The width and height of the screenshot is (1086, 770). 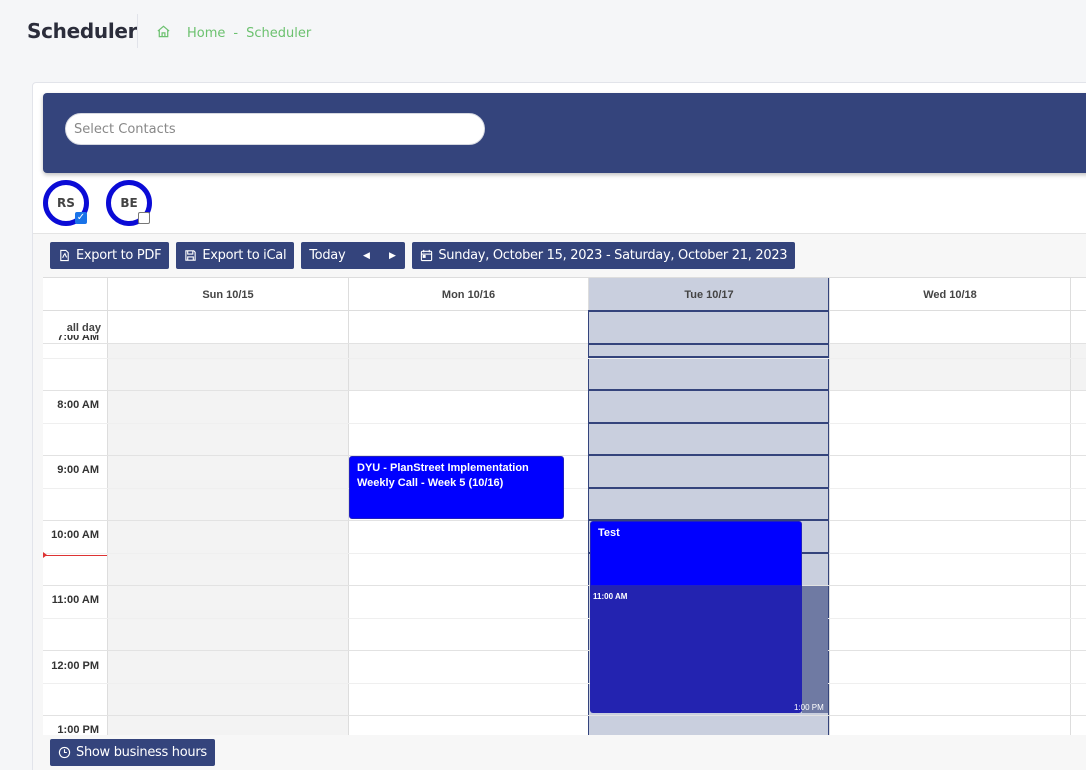 What do you see at coordinates (235, 255) in the screenshot?
I see `export-ical-button: Export to iCal` at bounding box center [235, 255].